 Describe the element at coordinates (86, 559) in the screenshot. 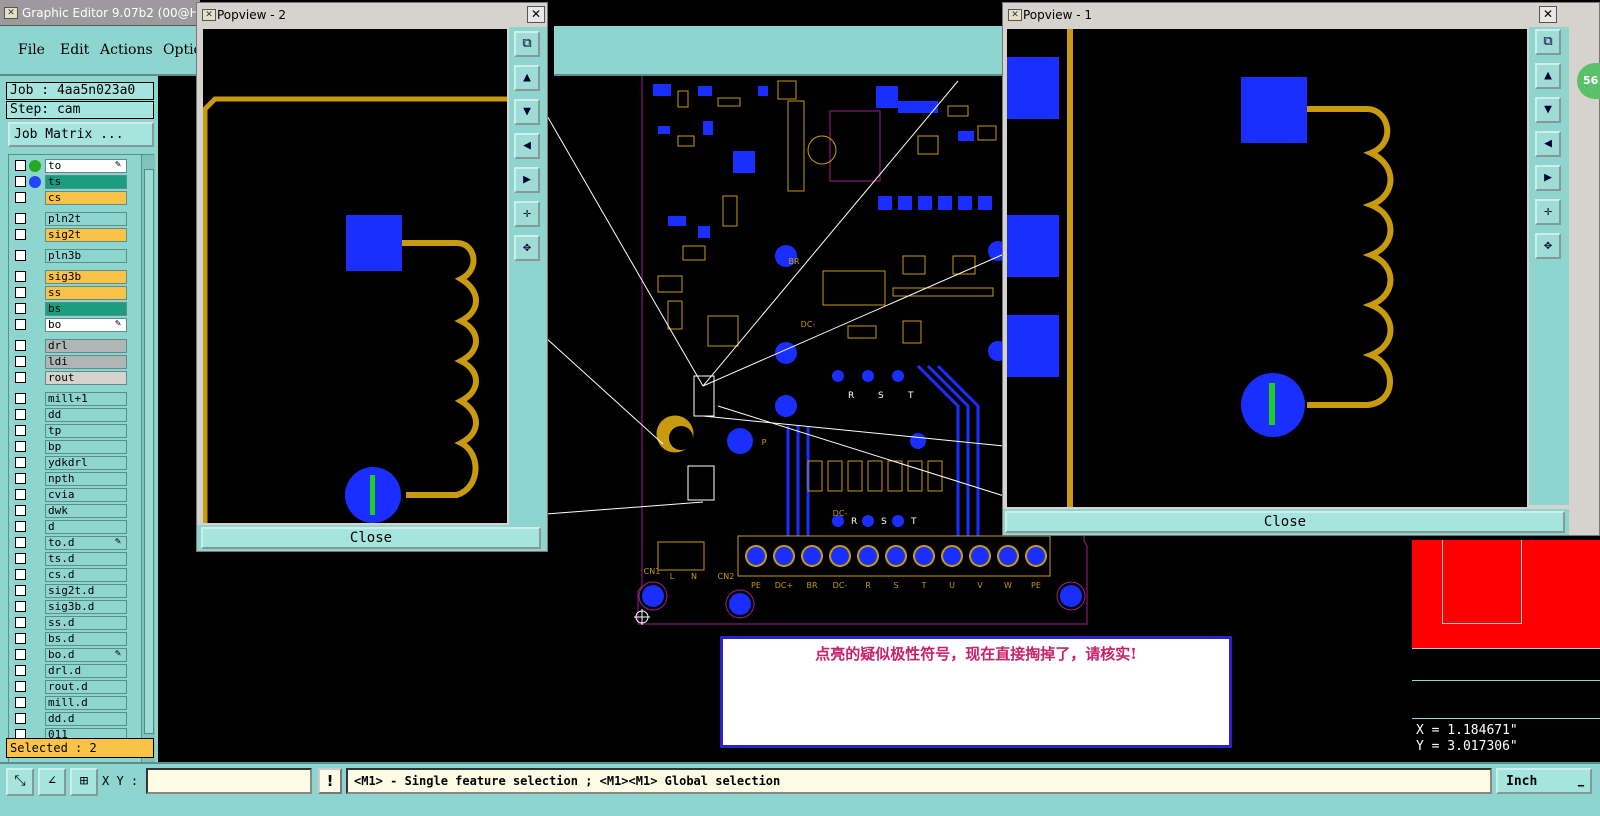

I see `layer-name: ts.d` at that location.